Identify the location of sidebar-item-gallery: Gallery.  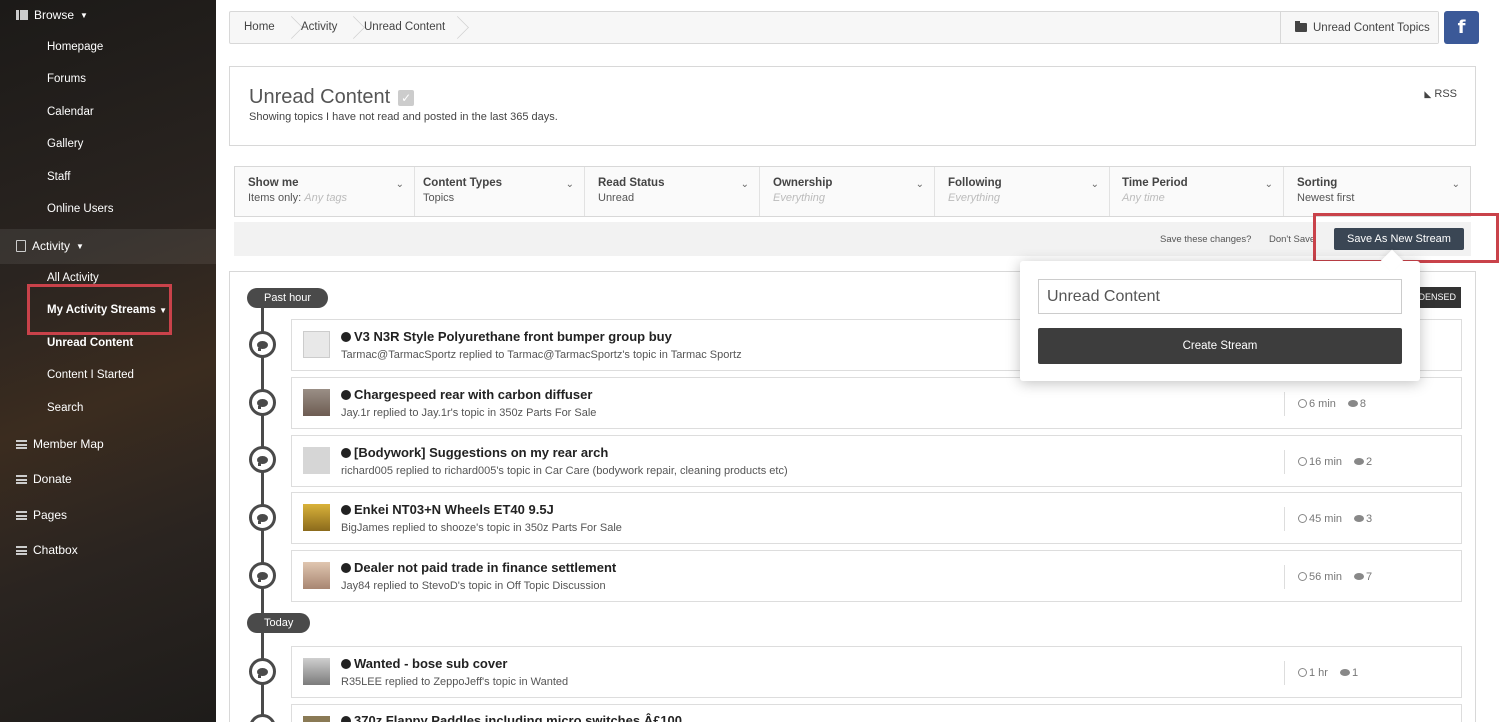
(65, 144).